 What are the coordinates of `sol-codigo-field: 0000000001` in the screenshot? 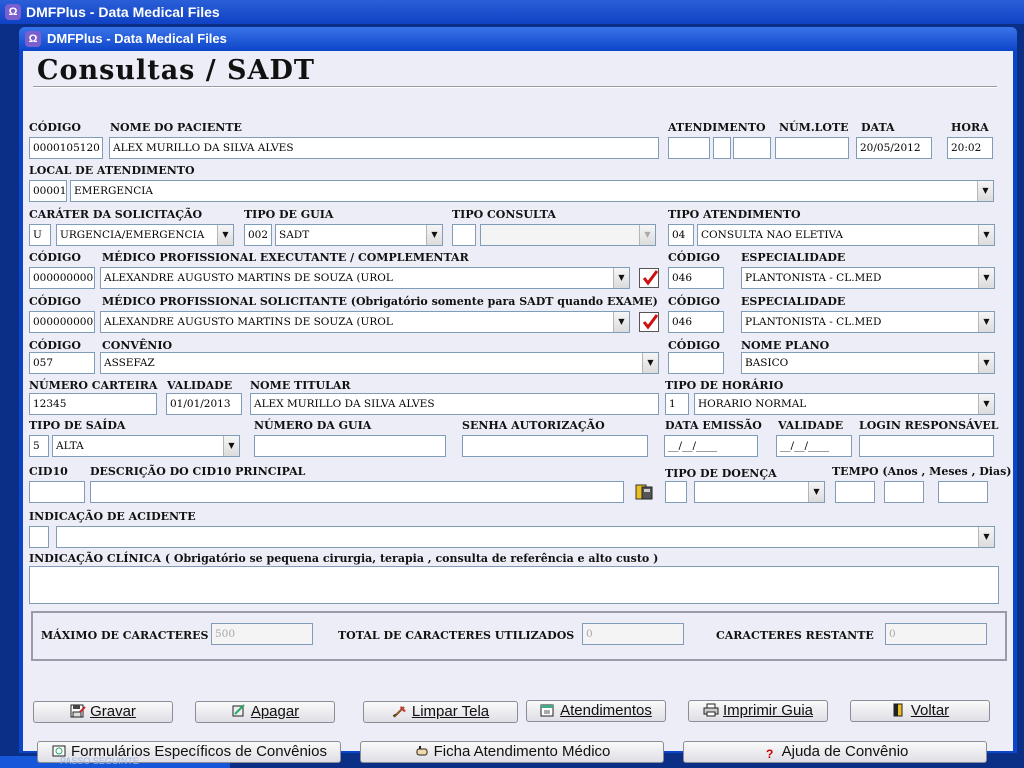 It's located at (62, 322).